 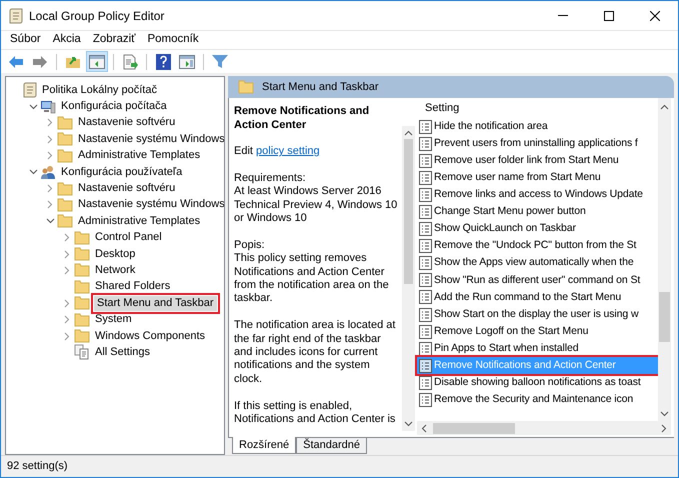 What do you see at coordinates (311, 272) in the screenshot?
I see `description-paragraph: Popis: This policy setting removes Notifications and Action Center from the notification area on the taskbar.` at bounding box center [311, 272].